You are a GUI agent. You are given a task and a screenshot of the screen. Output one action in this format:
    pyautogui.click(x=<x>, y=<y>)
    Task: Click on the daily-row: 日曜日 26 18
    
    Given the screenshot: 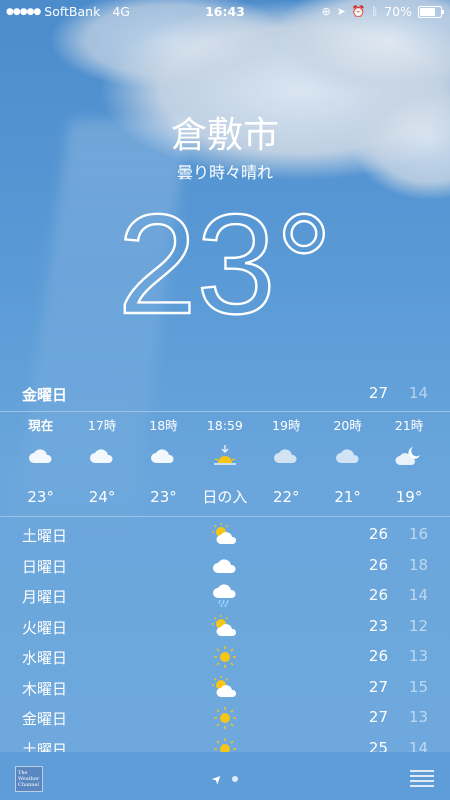 What is the action you would take?
    pyautogui.click(x=225, y=566)
    